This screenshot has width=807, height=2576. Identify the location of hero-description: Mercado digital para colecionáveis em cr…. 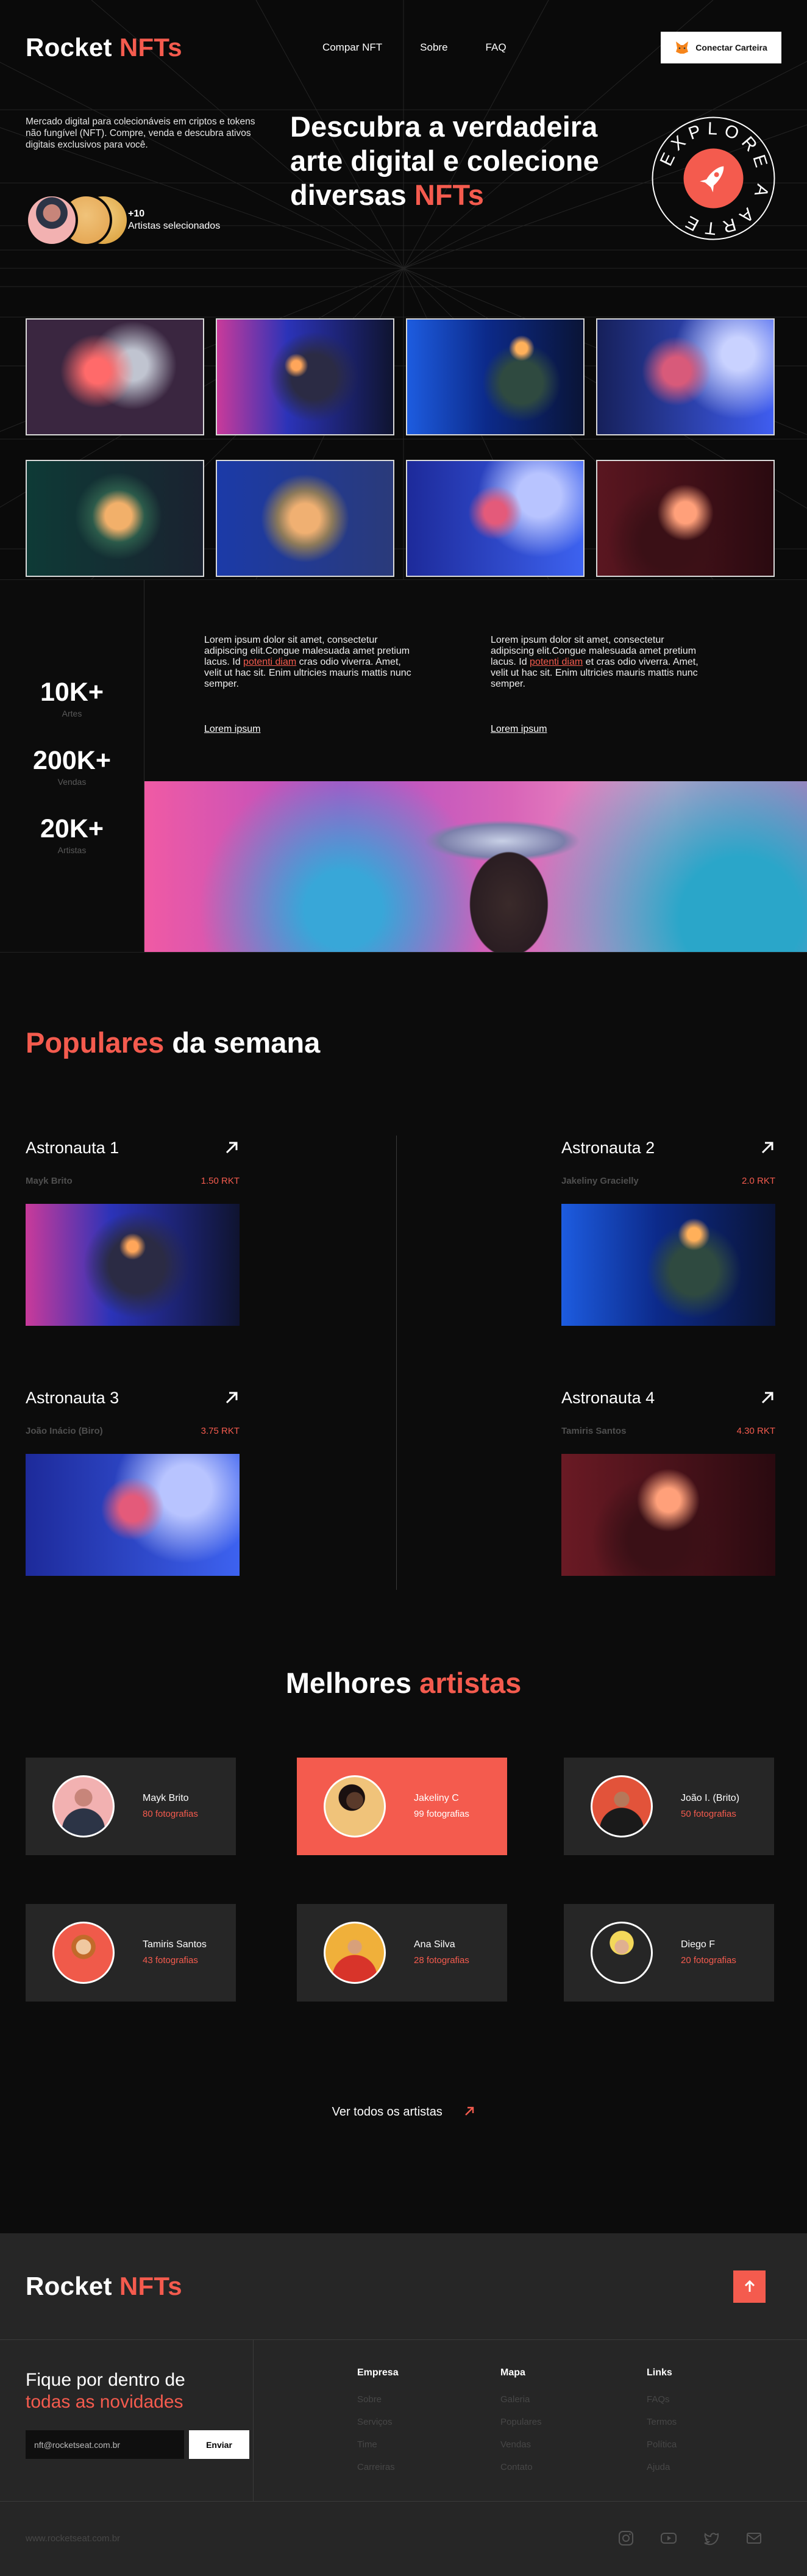
(141, 133).